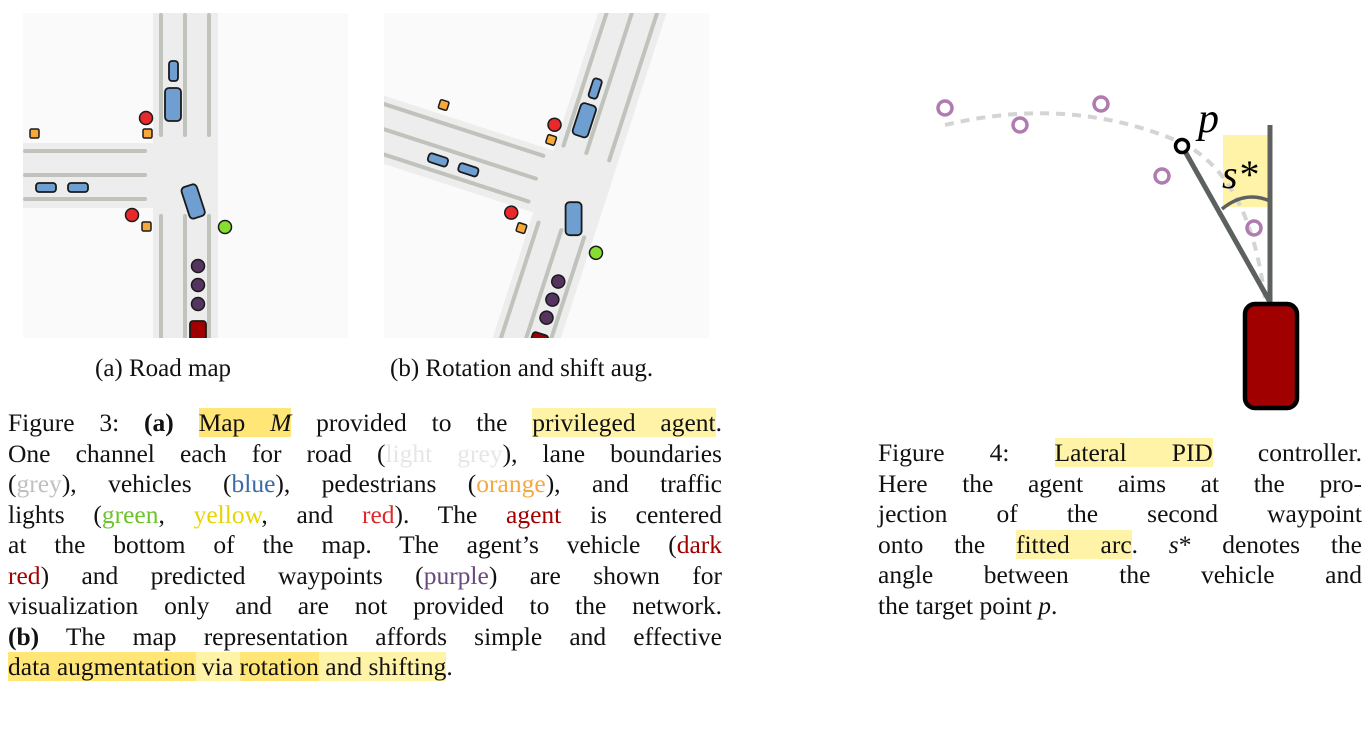 This screenshot has height=754, width=1372. I want to click on caption-text, so click(186, 422).